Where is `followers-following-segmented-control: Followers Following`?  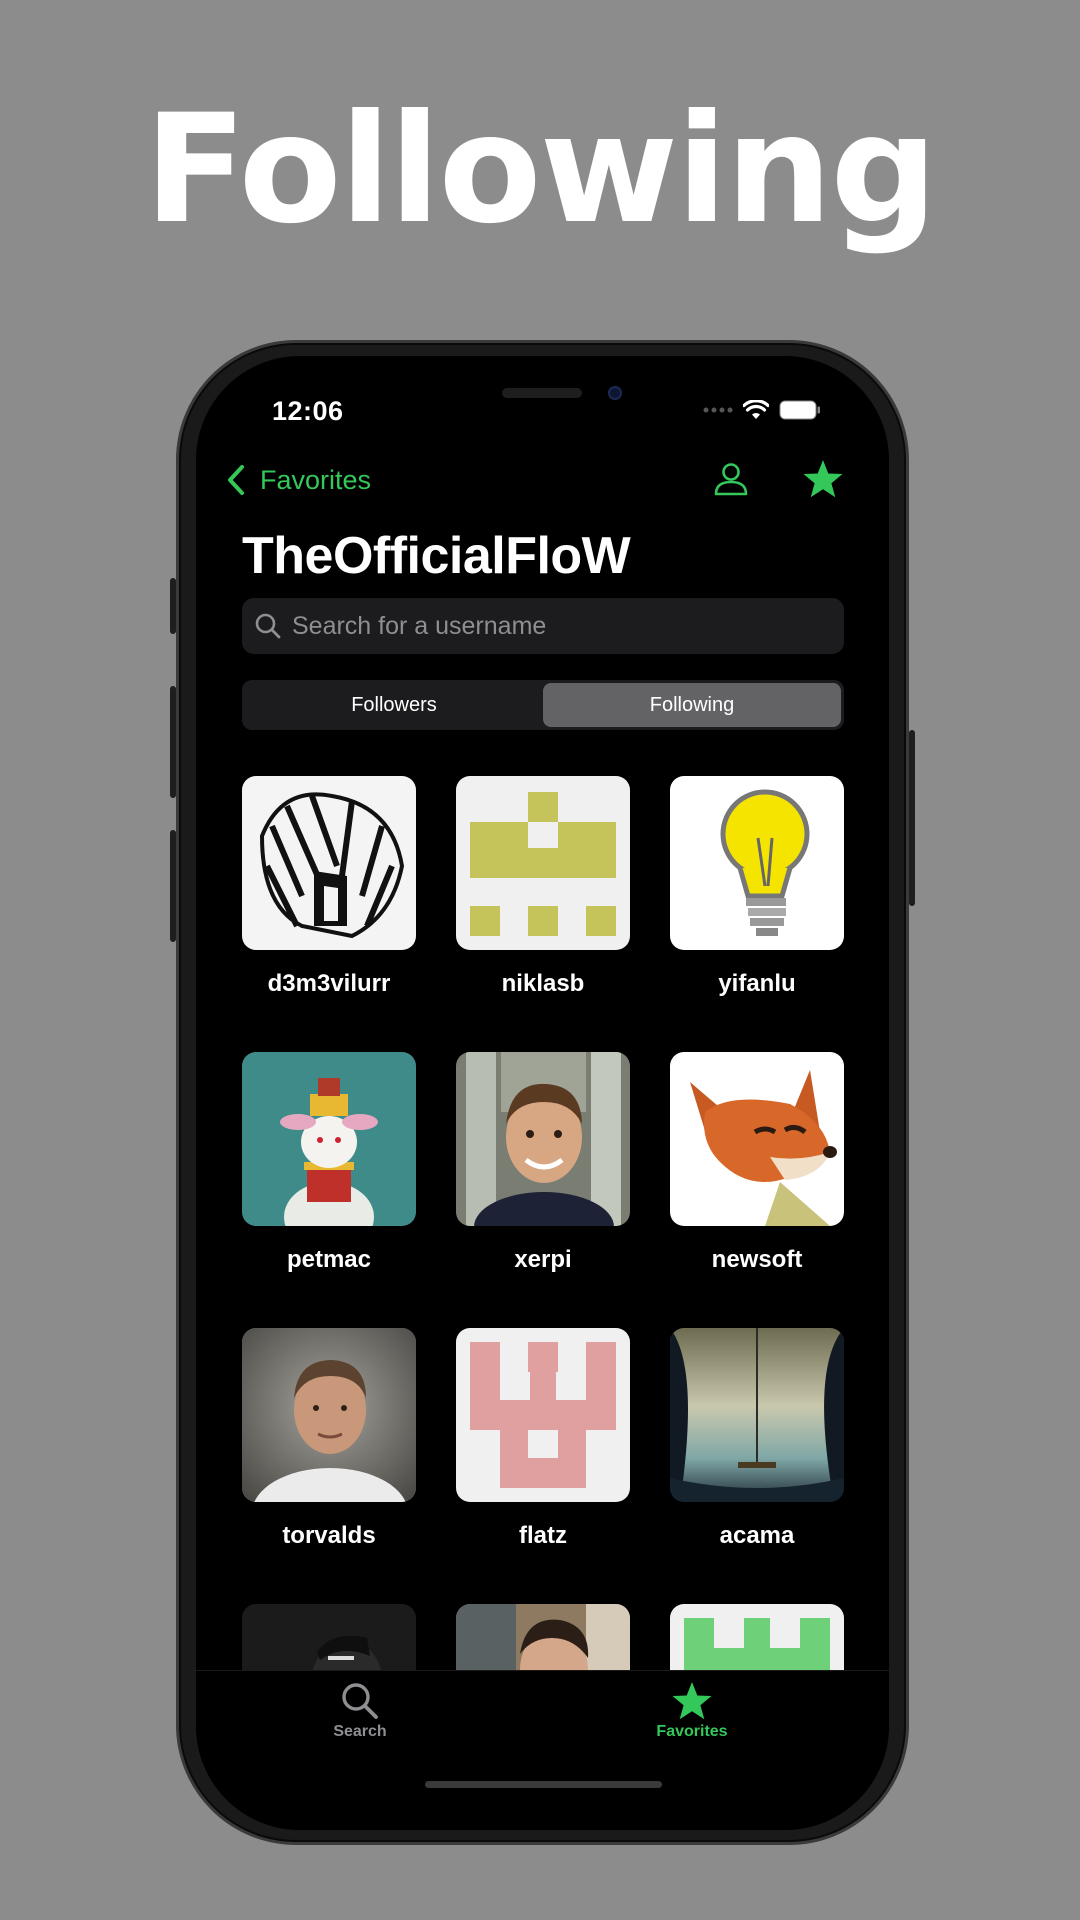
followers-following-segmented-control: Followers Following is located at coordinates (543, 705).